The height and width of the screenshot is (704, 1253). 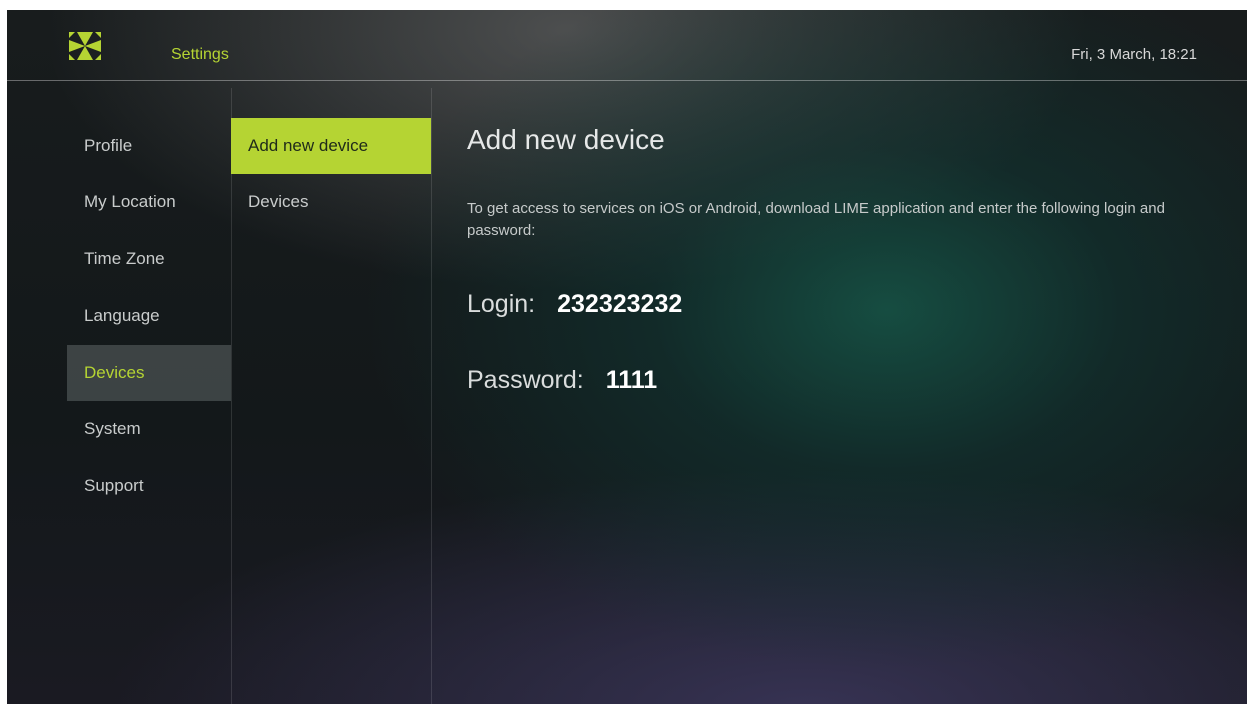 I want to click on sidebar-item-label: Devices, so click(x=114, y=372).